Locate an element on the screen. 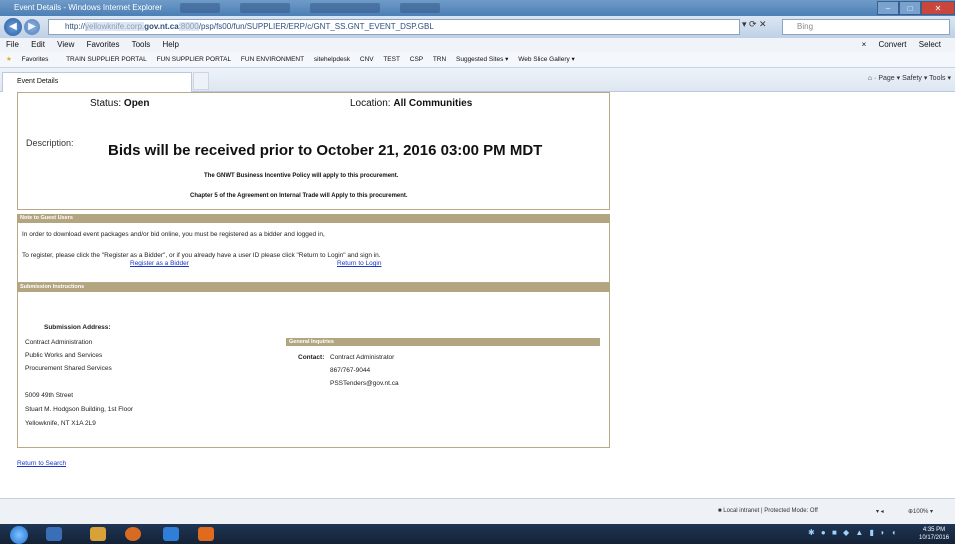 The image size is (955, 544). zone-text: Local intranet | Protected Mode: Off is located at coordinates (770, 511).